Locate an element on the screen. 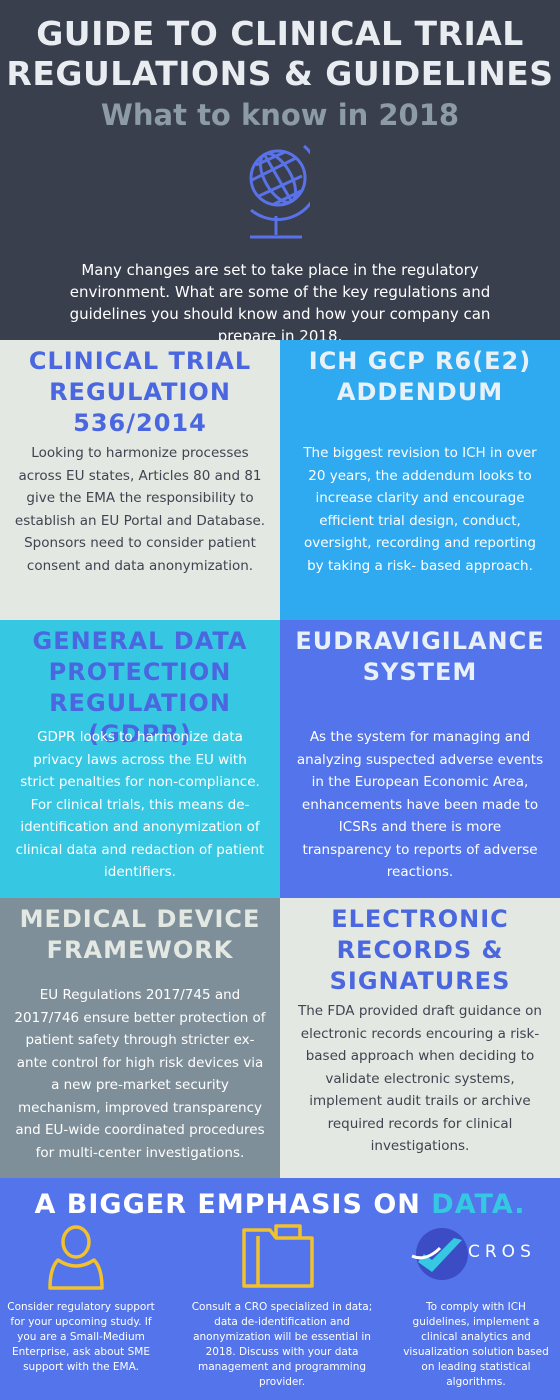 The width and height of the screenshot is (560, 1400). globe-icon is located at coordinates (279, 191).